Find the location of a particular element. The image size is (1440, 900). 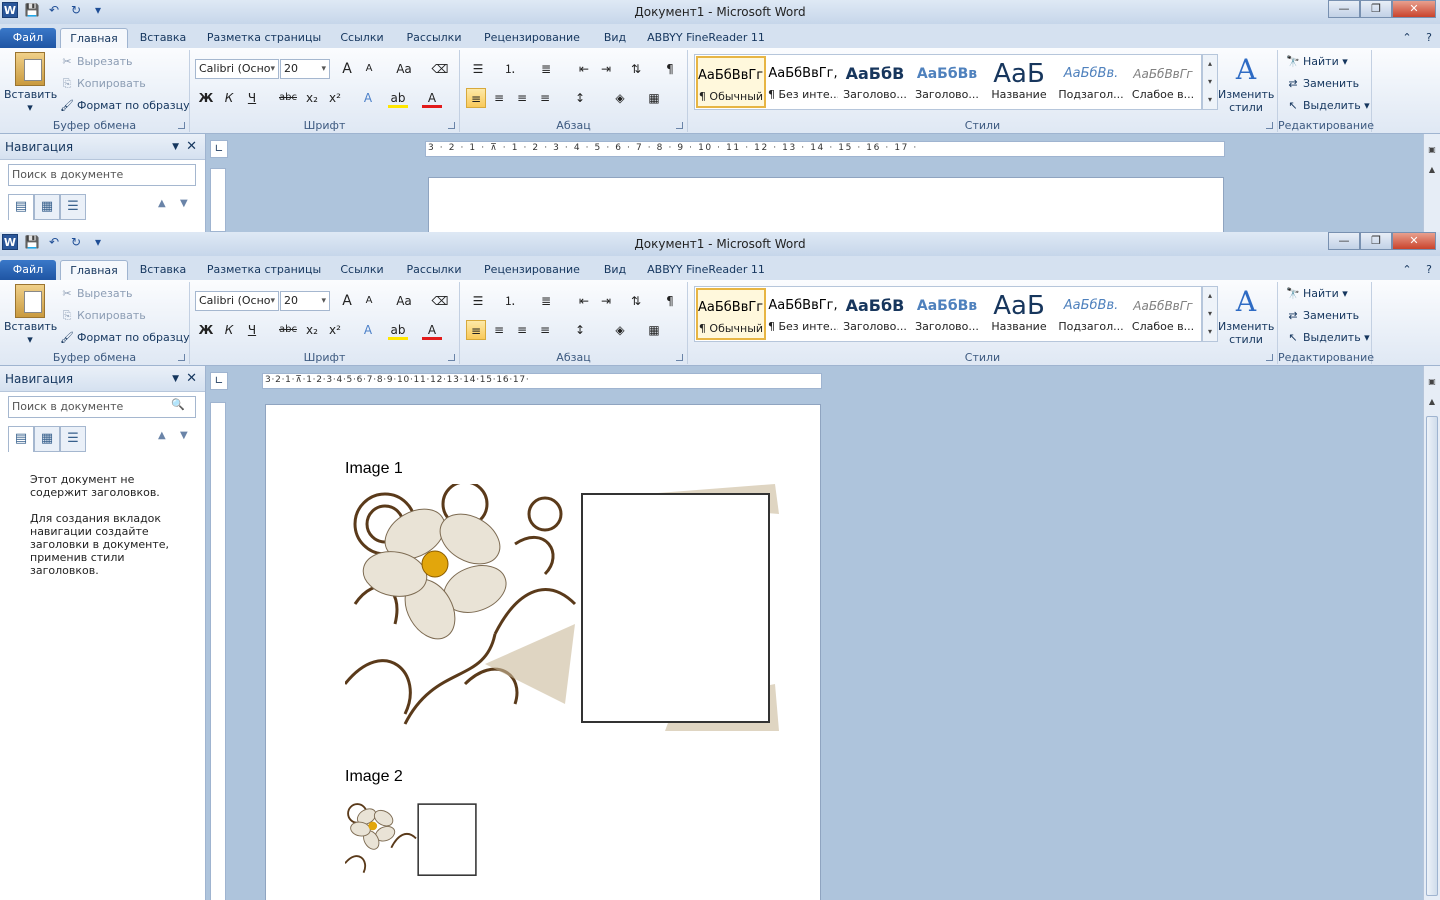

scroll-up-icon: ▲ is located at coordinates (1432, 402).